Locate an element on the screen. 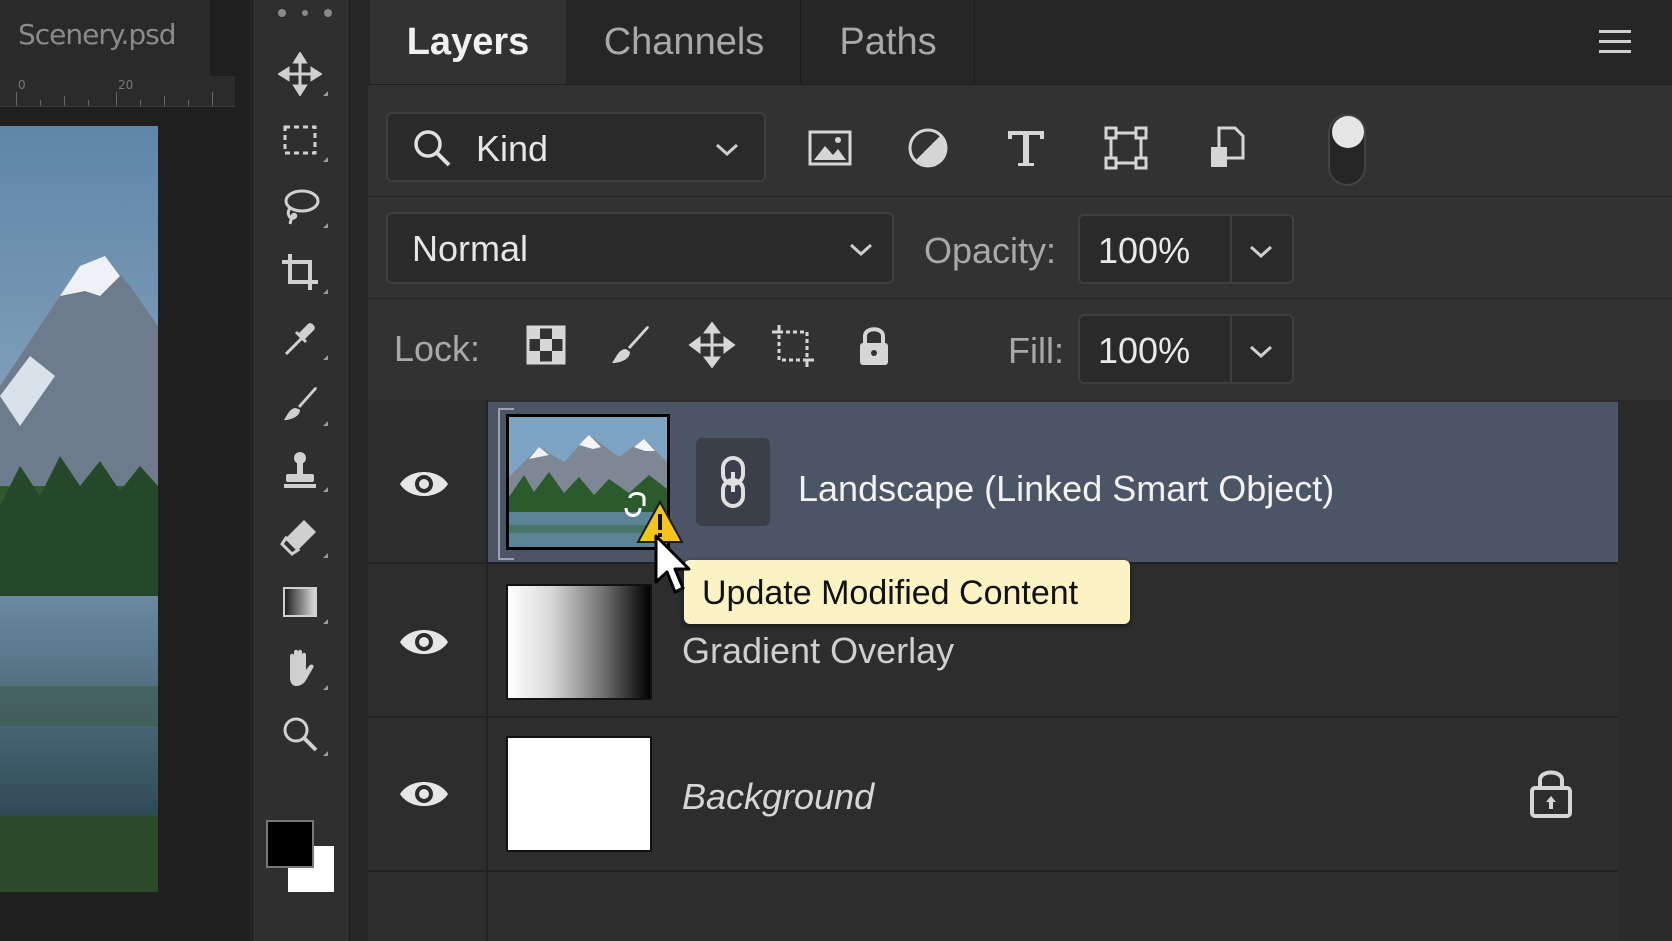 The width and height of the screenshot is (1672, 941). lock-position-button is located at coordinates (712, 345).